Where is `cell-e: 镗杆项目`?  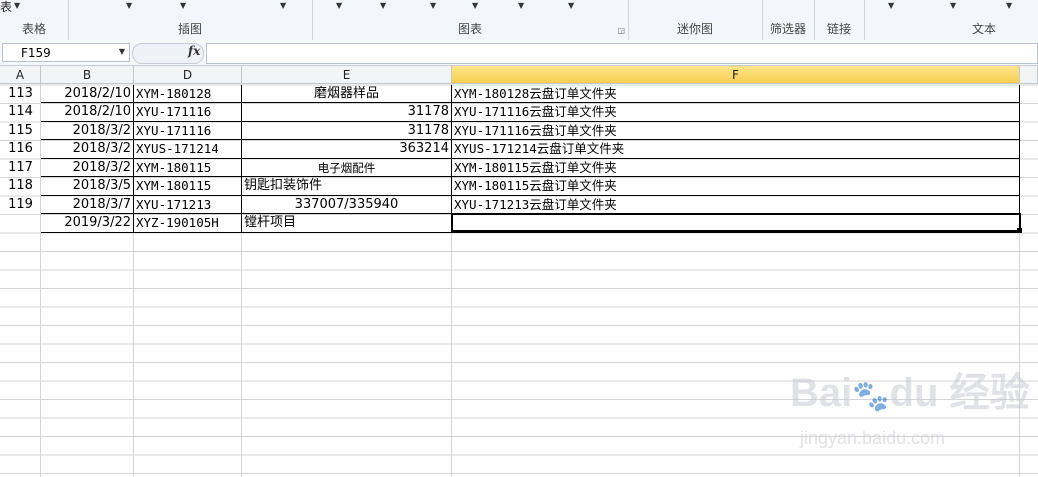 cell-e: 镗杆项目 is located at coordinates (347, 223).